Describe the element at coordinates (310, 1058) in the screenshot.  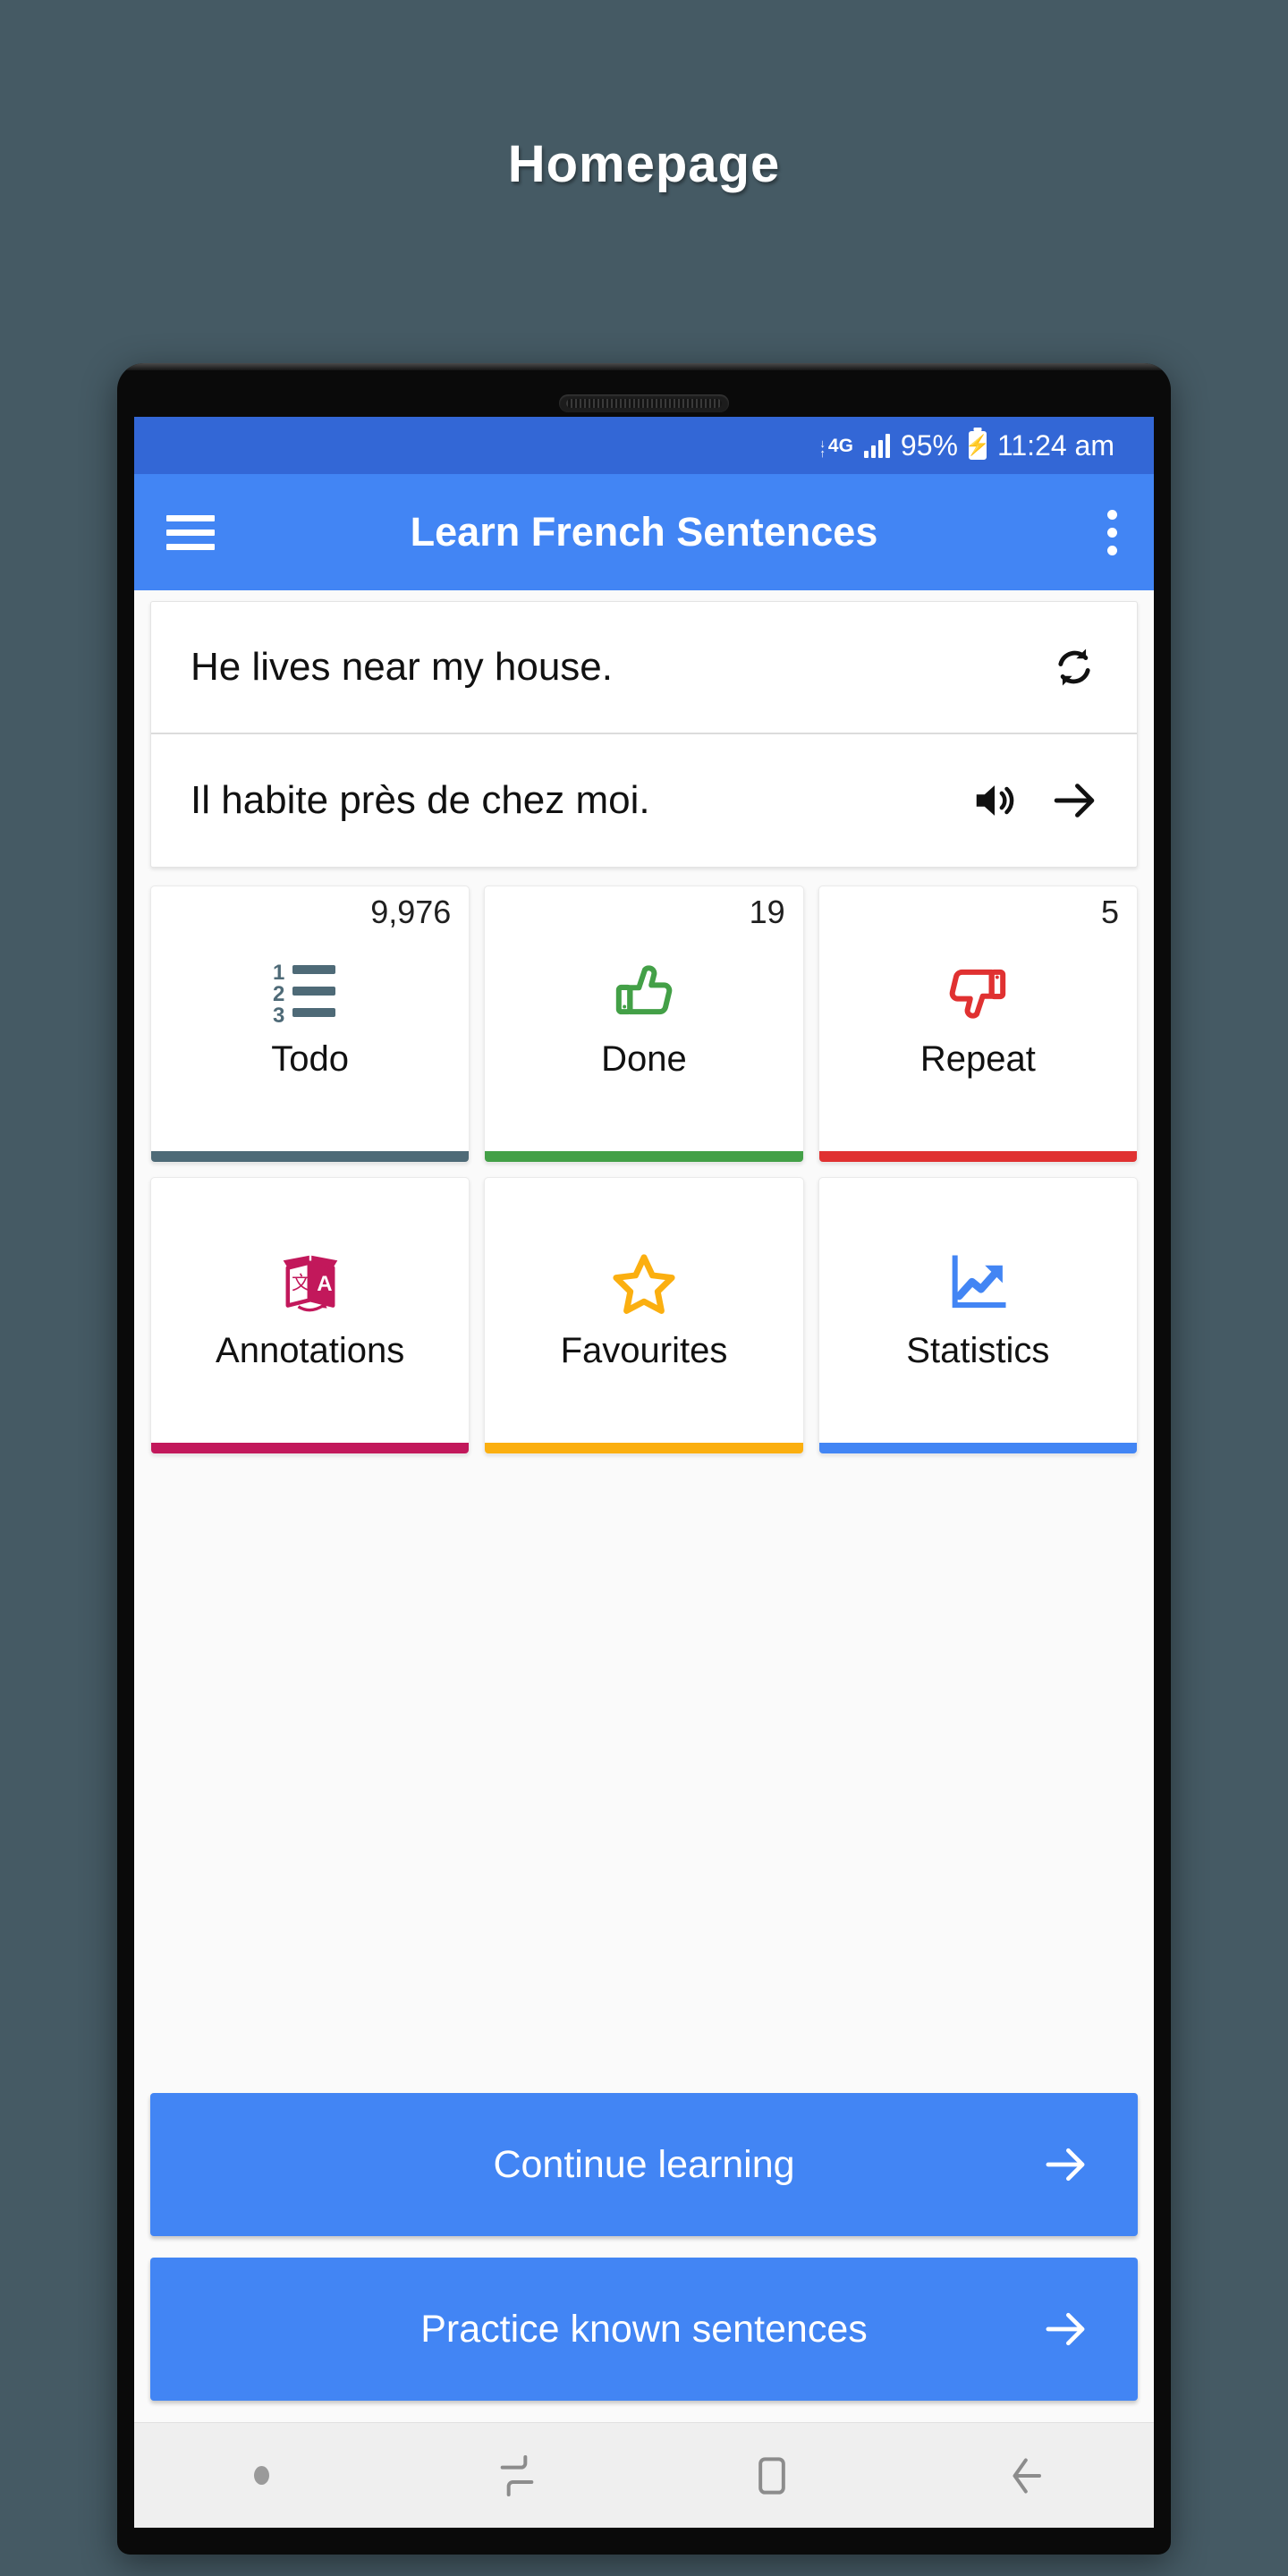
I see `tile-label: Todo` at that location.